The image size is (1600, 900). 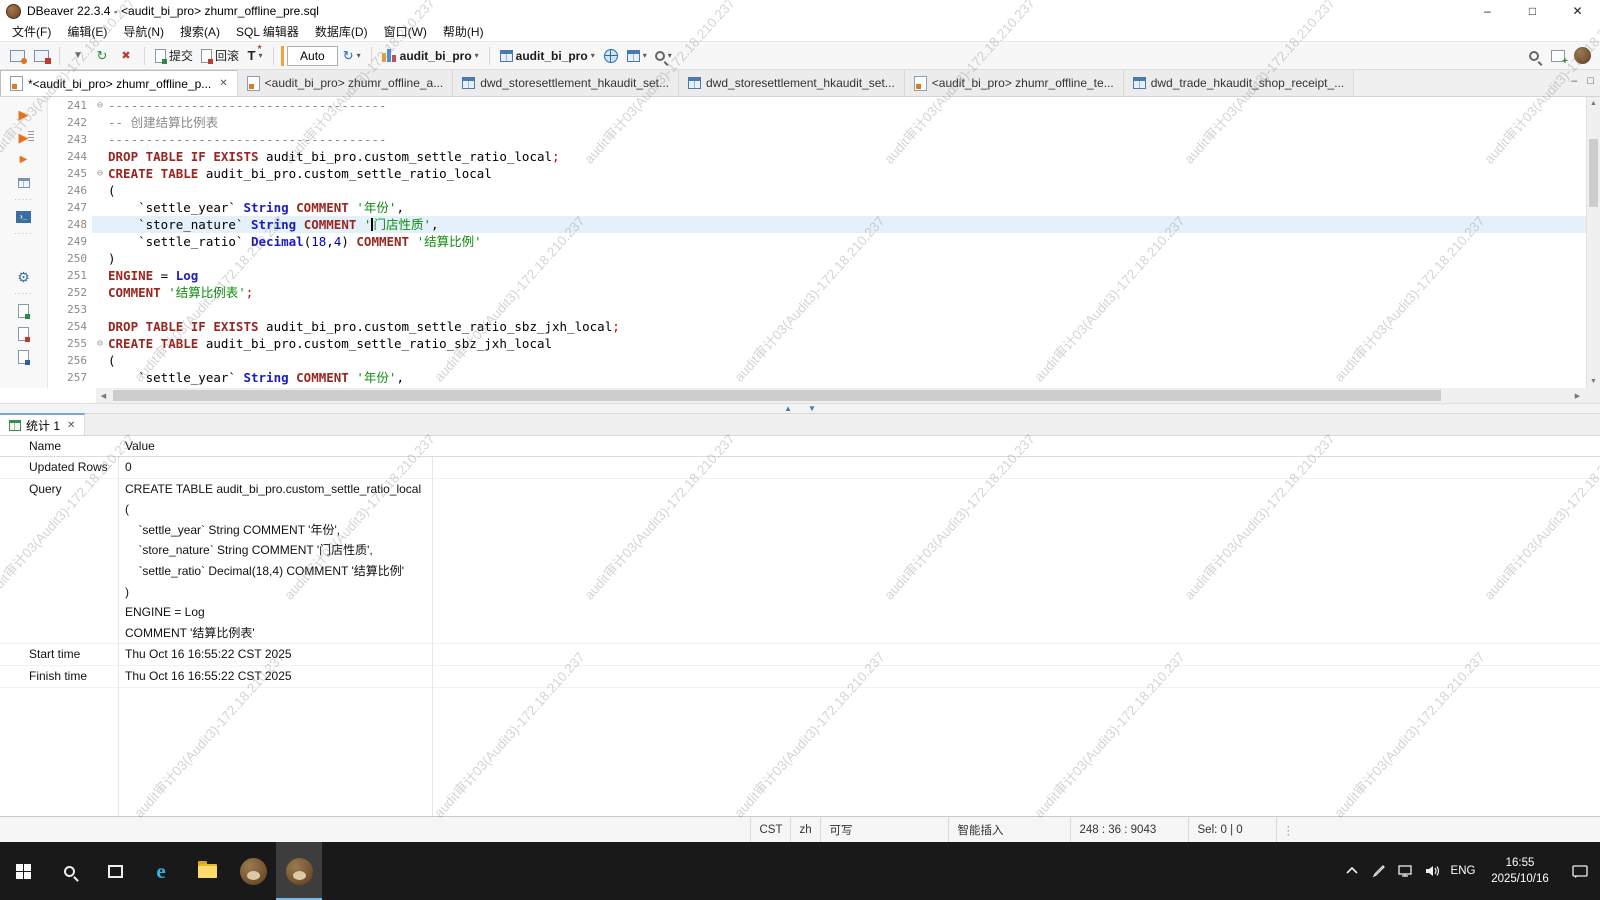 What do you see at coordinates (611, 56) in the screenshot?
I see `network-profile-button` at bounding box center [611, 56].